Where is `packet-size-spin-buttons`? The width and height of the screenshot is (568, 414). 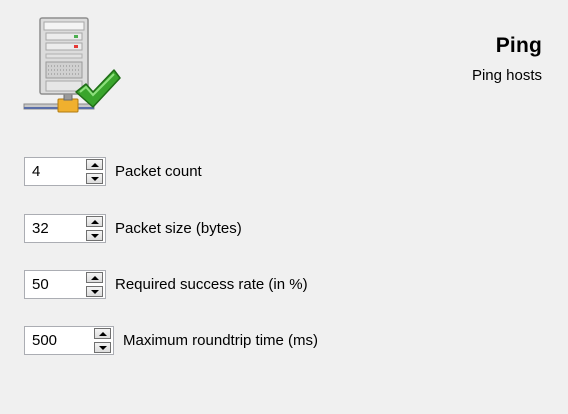
packet-size-spin-buttons is located at coordinates (94, 228).